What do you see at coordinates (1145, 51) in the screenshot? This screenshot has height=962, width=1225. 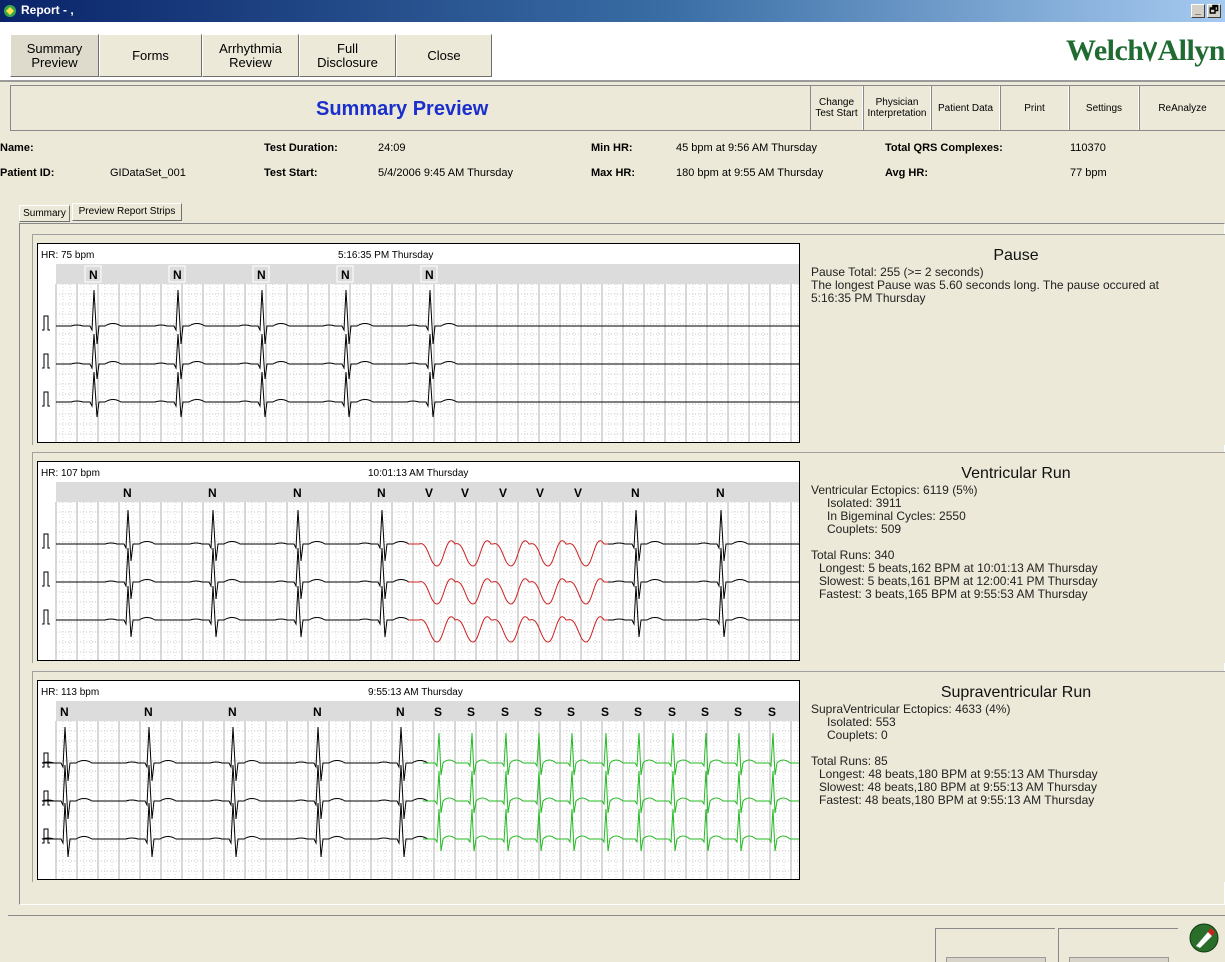 I see `welch-allyn-logo: Welch Allyn` at bounding box center [1145, 51].